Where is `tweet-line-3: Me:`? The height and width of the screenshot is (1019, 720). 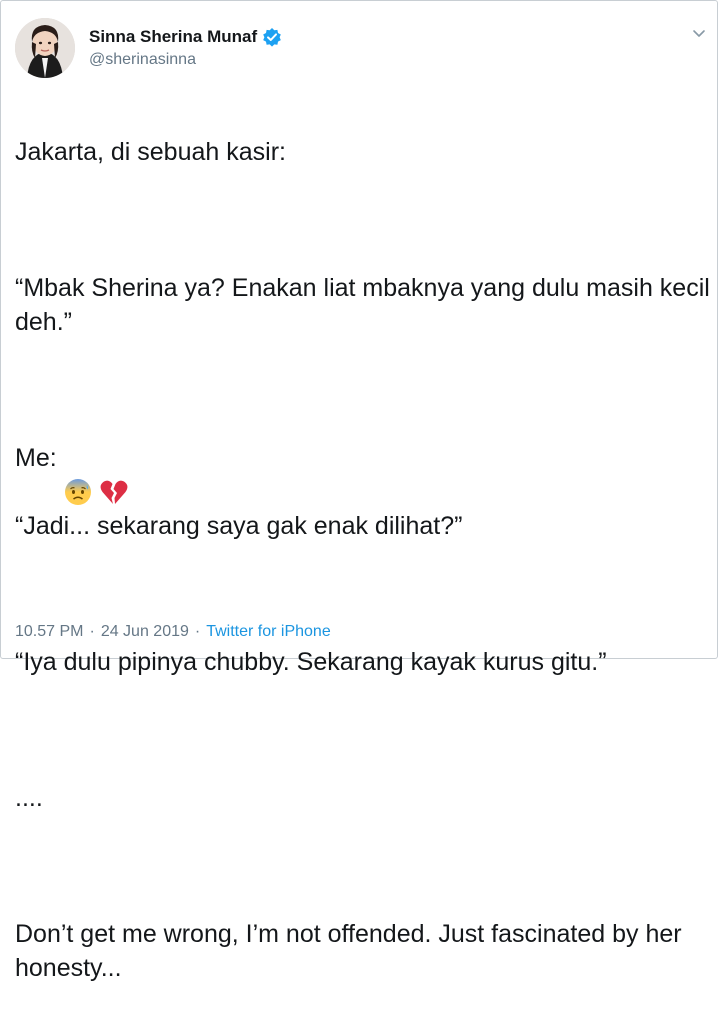
tweet-line-3: Me: is located at coordinates (365, 473).